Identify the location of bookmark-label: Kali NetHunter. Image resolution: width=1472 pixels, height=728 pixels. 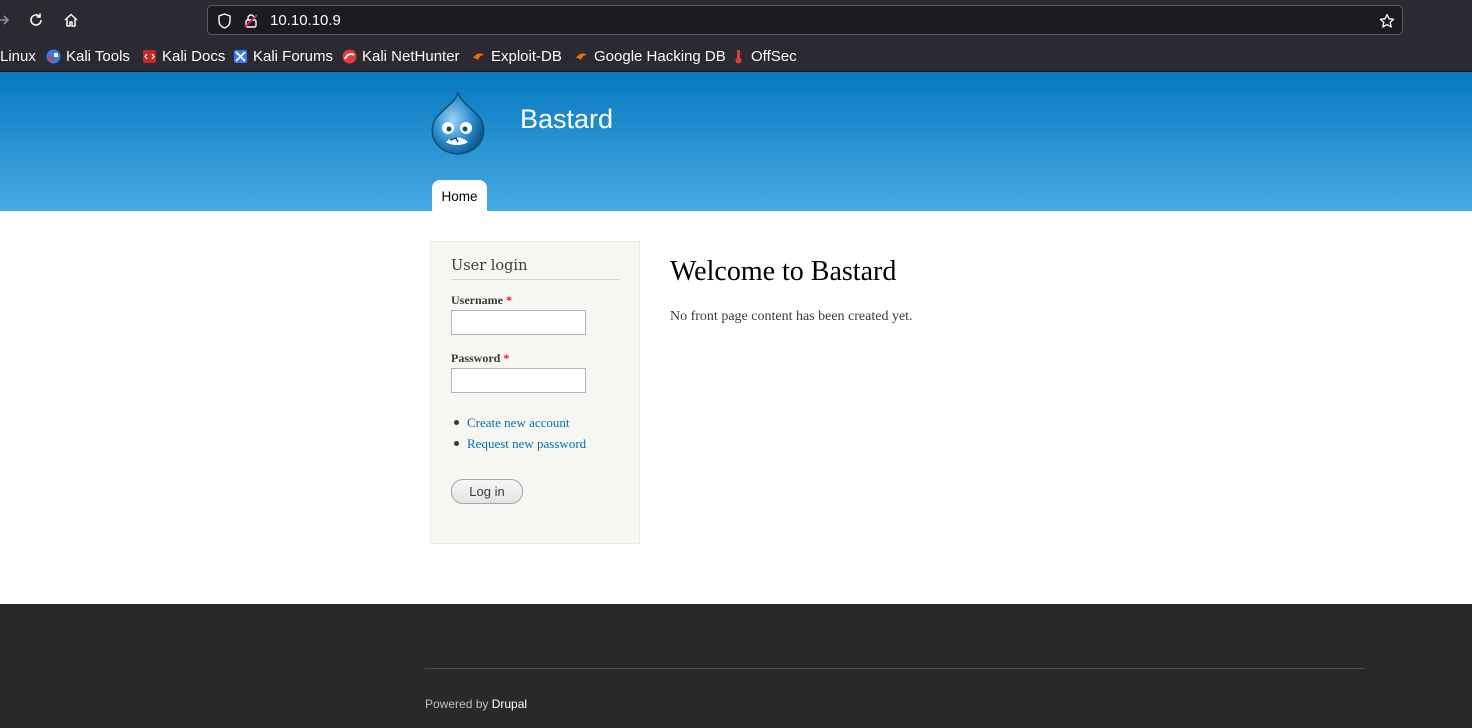
(411, 56).